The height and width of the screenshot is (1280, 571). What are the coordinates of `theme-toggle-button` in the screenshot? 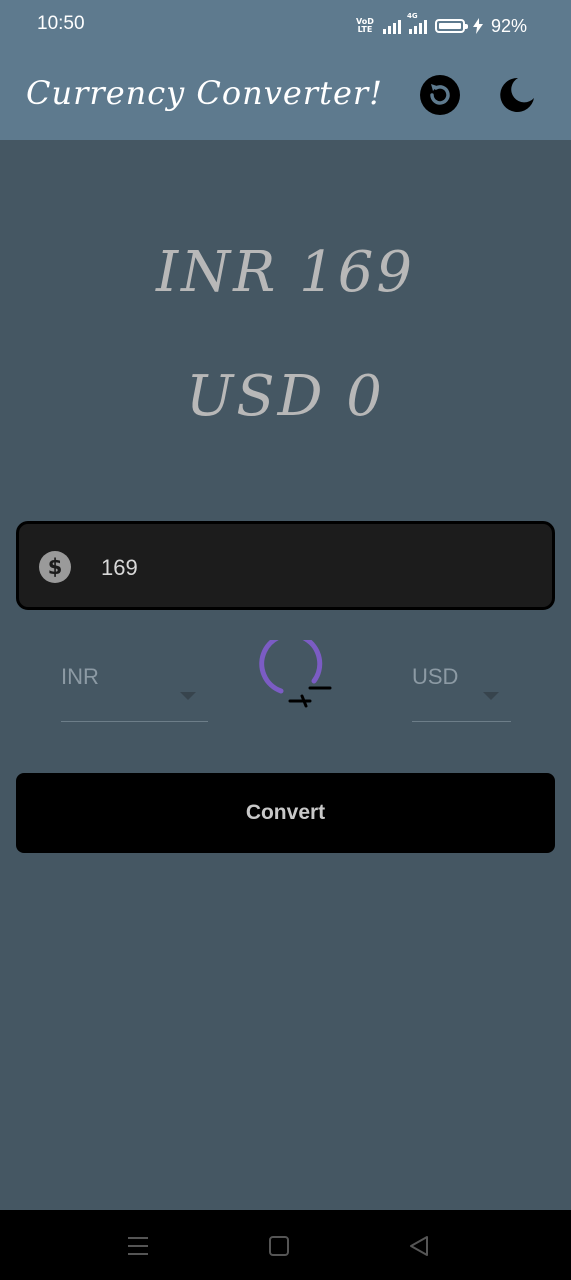 It's located at (517, 95).